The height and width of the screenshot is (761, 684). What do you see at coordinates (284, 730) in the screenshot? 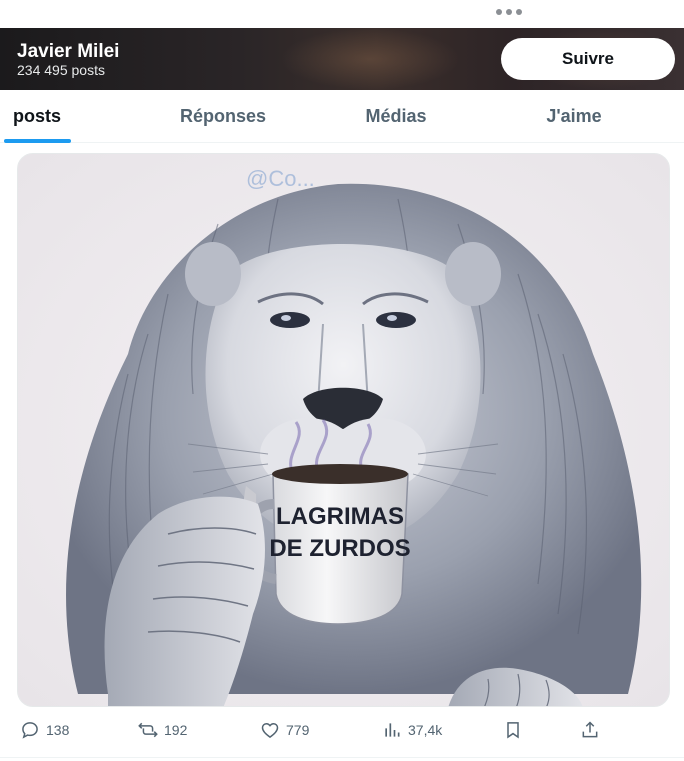
I see `like-action: 779` at bounding box center [284, 730].